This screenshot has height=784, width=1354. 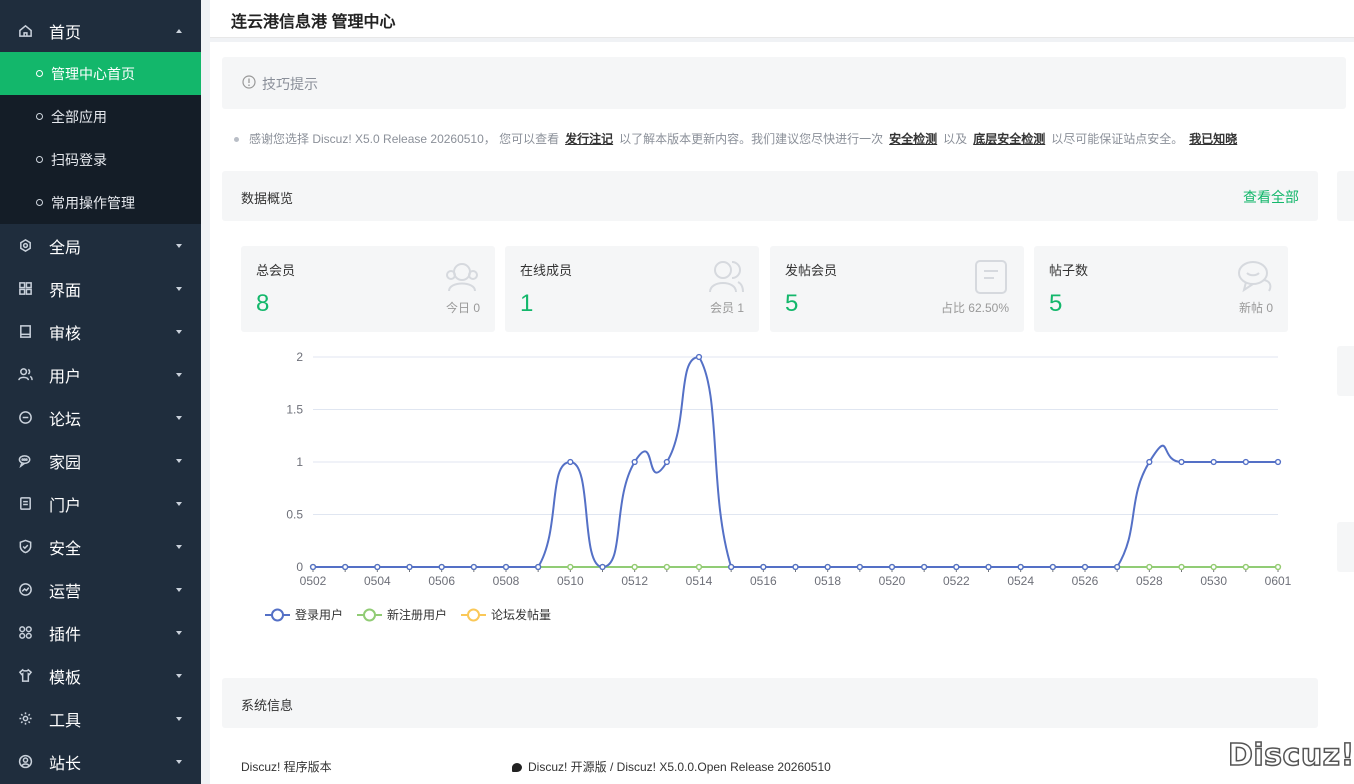 I want to click on top-header: 连云港信息港 管理中心, so click(x=782, y=19).